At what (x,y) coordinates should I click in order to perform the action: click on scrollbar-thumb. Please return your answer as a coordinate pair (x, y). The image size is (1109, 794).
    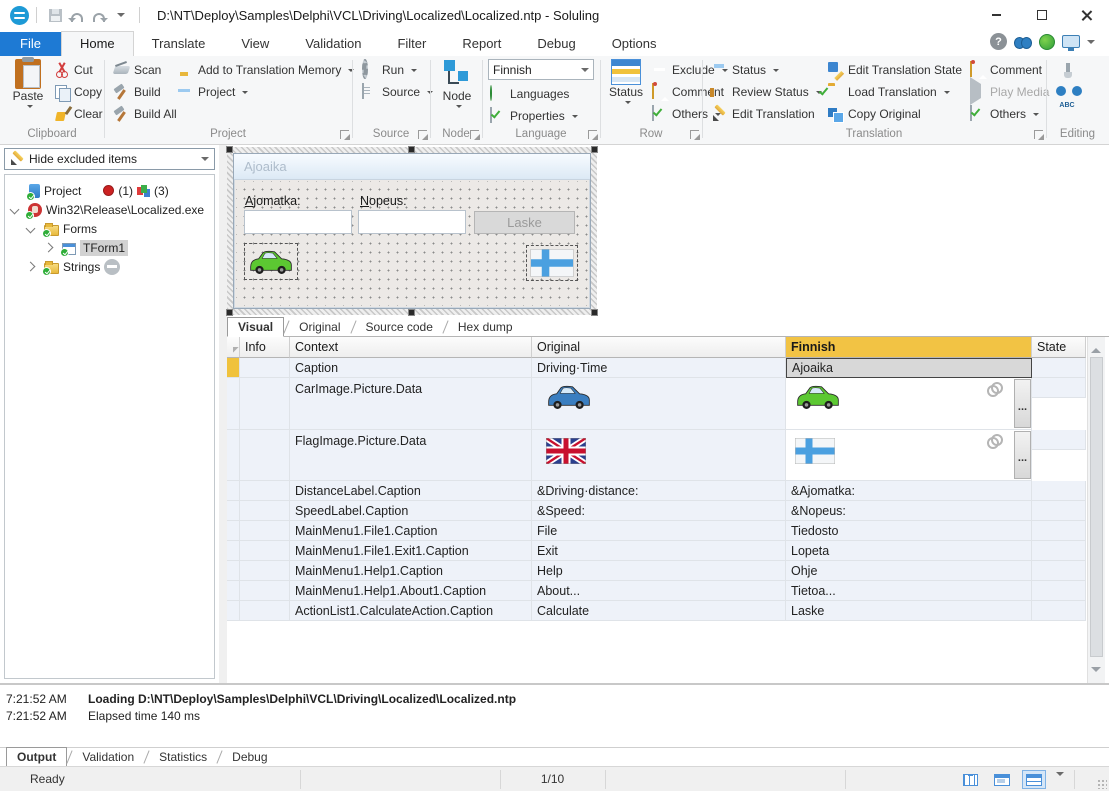
    Looking at the image, I should click on (1096, 507).